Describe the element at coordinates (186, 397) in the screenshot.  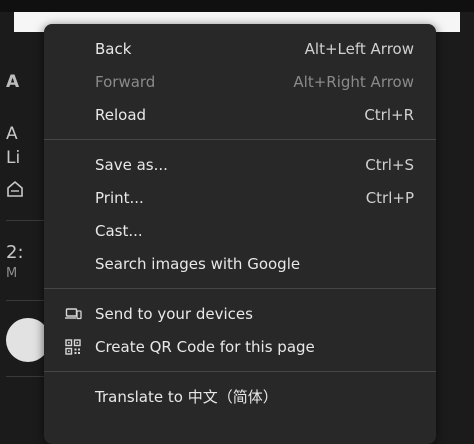
I see `menu-item-label: Translate to 中文（简体）` at that location.